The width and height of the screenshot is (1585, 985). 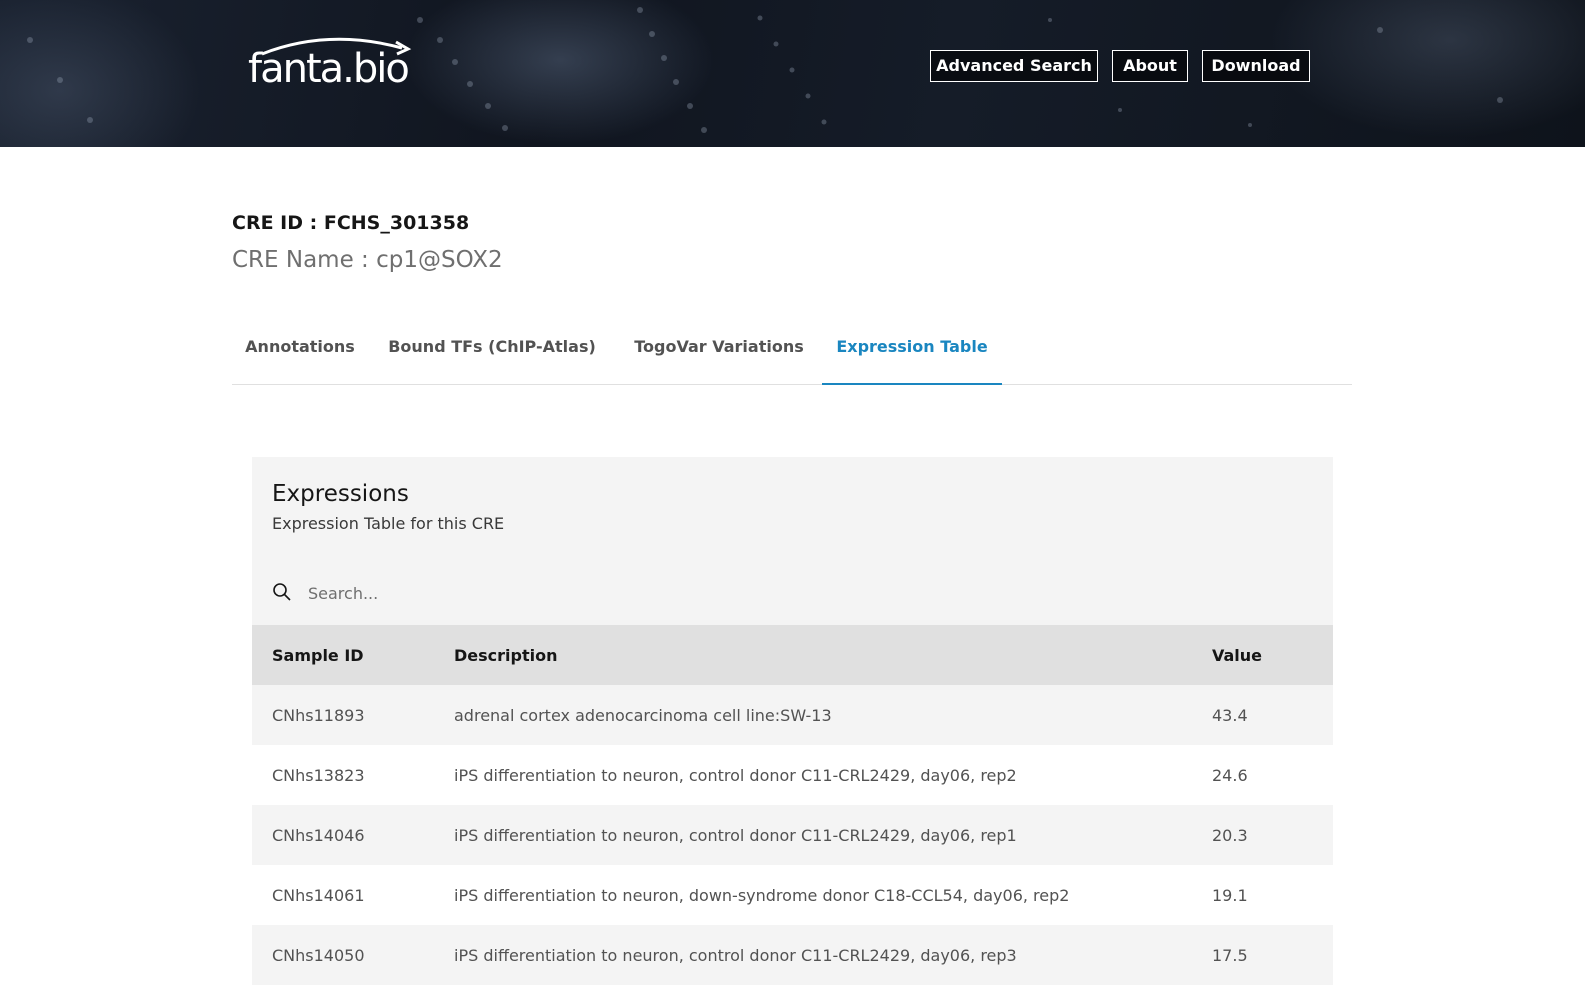 What do you see at coordinates (318, 775) in the screenshot?
I see `cell-sample-id: CNhs13823` at bounding box center [318, 775].